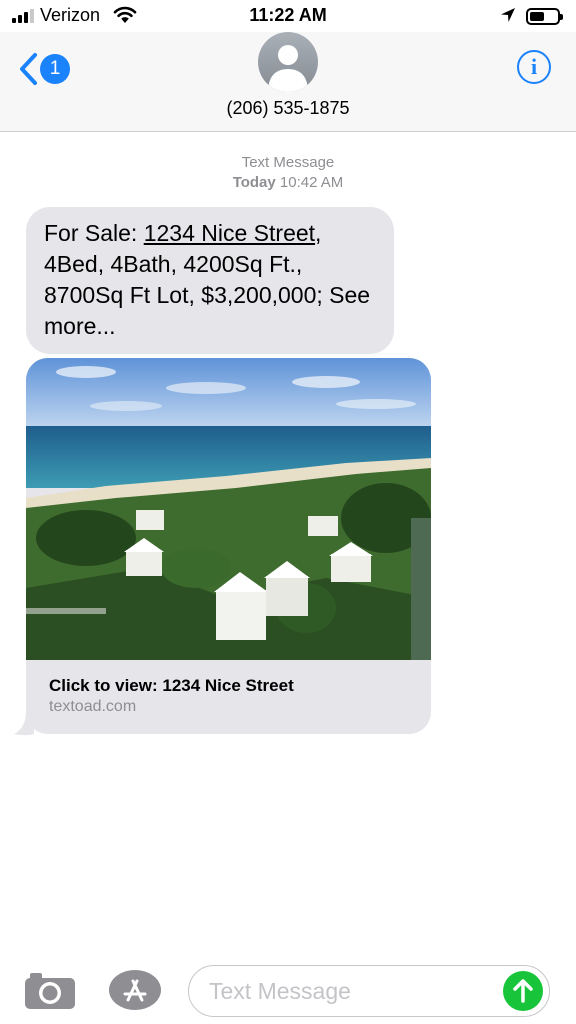 The height and width of the screenshot is (1024, 576). I want to click on clock: 11:22 AM, so click(288, 15).